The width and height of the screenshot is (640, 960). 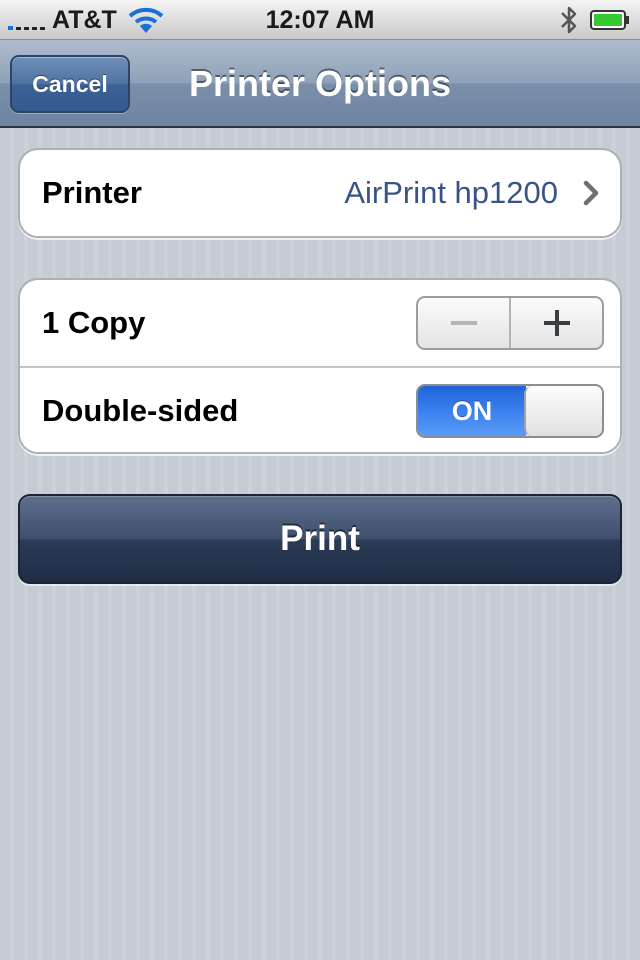 What do you see at coordinates (320, 539) in the screenshot?
I see `print-button: Print` at bounding box center [320, 539].